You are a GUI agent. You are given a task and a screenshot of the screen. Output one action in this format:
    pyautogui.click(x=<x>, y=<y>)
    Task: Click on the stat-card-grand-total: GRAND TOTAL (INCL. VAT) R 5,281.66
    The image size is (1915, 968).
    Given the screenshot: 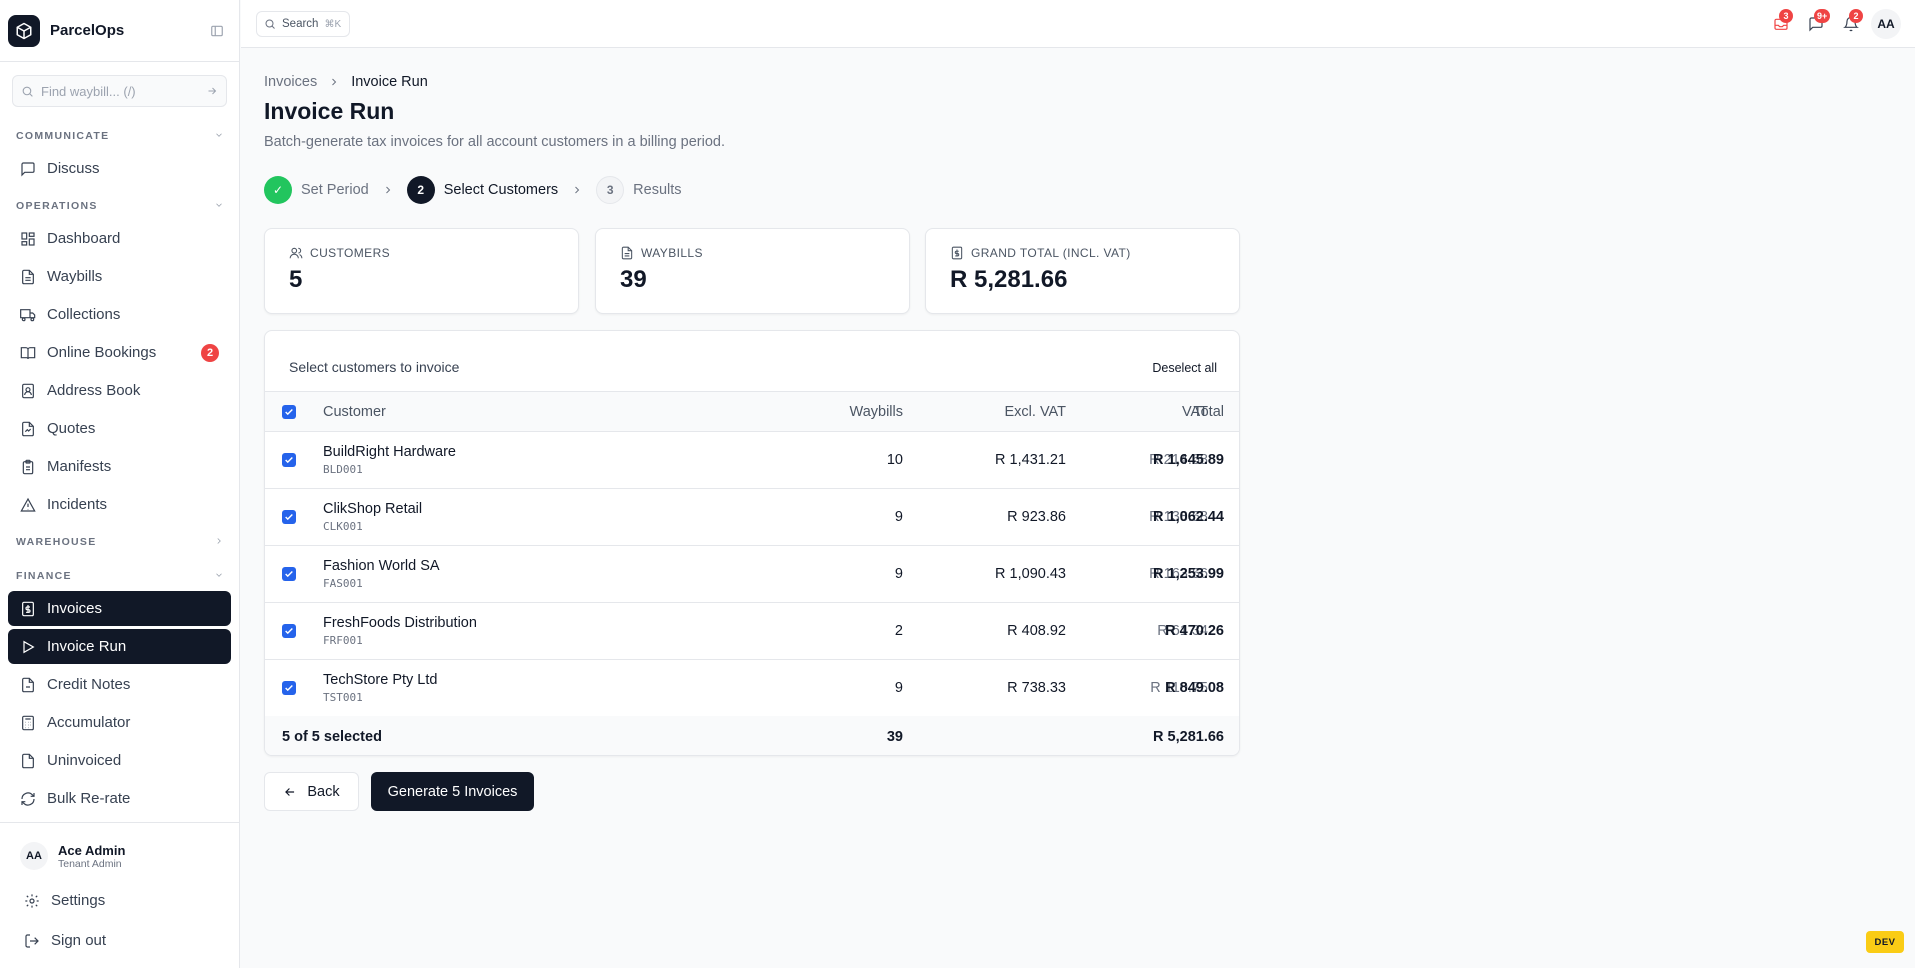 What is the action you would take?
    pyautogui.click(x=1082, y=271)
    